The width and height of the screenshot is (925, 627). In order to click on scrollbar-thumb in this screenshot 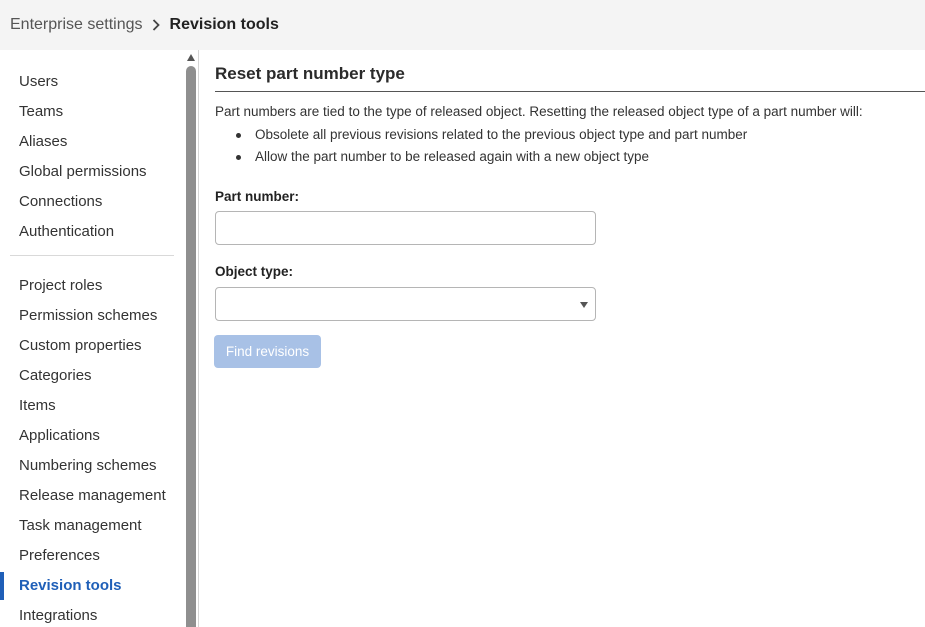, I will do `click(191, 346)`.